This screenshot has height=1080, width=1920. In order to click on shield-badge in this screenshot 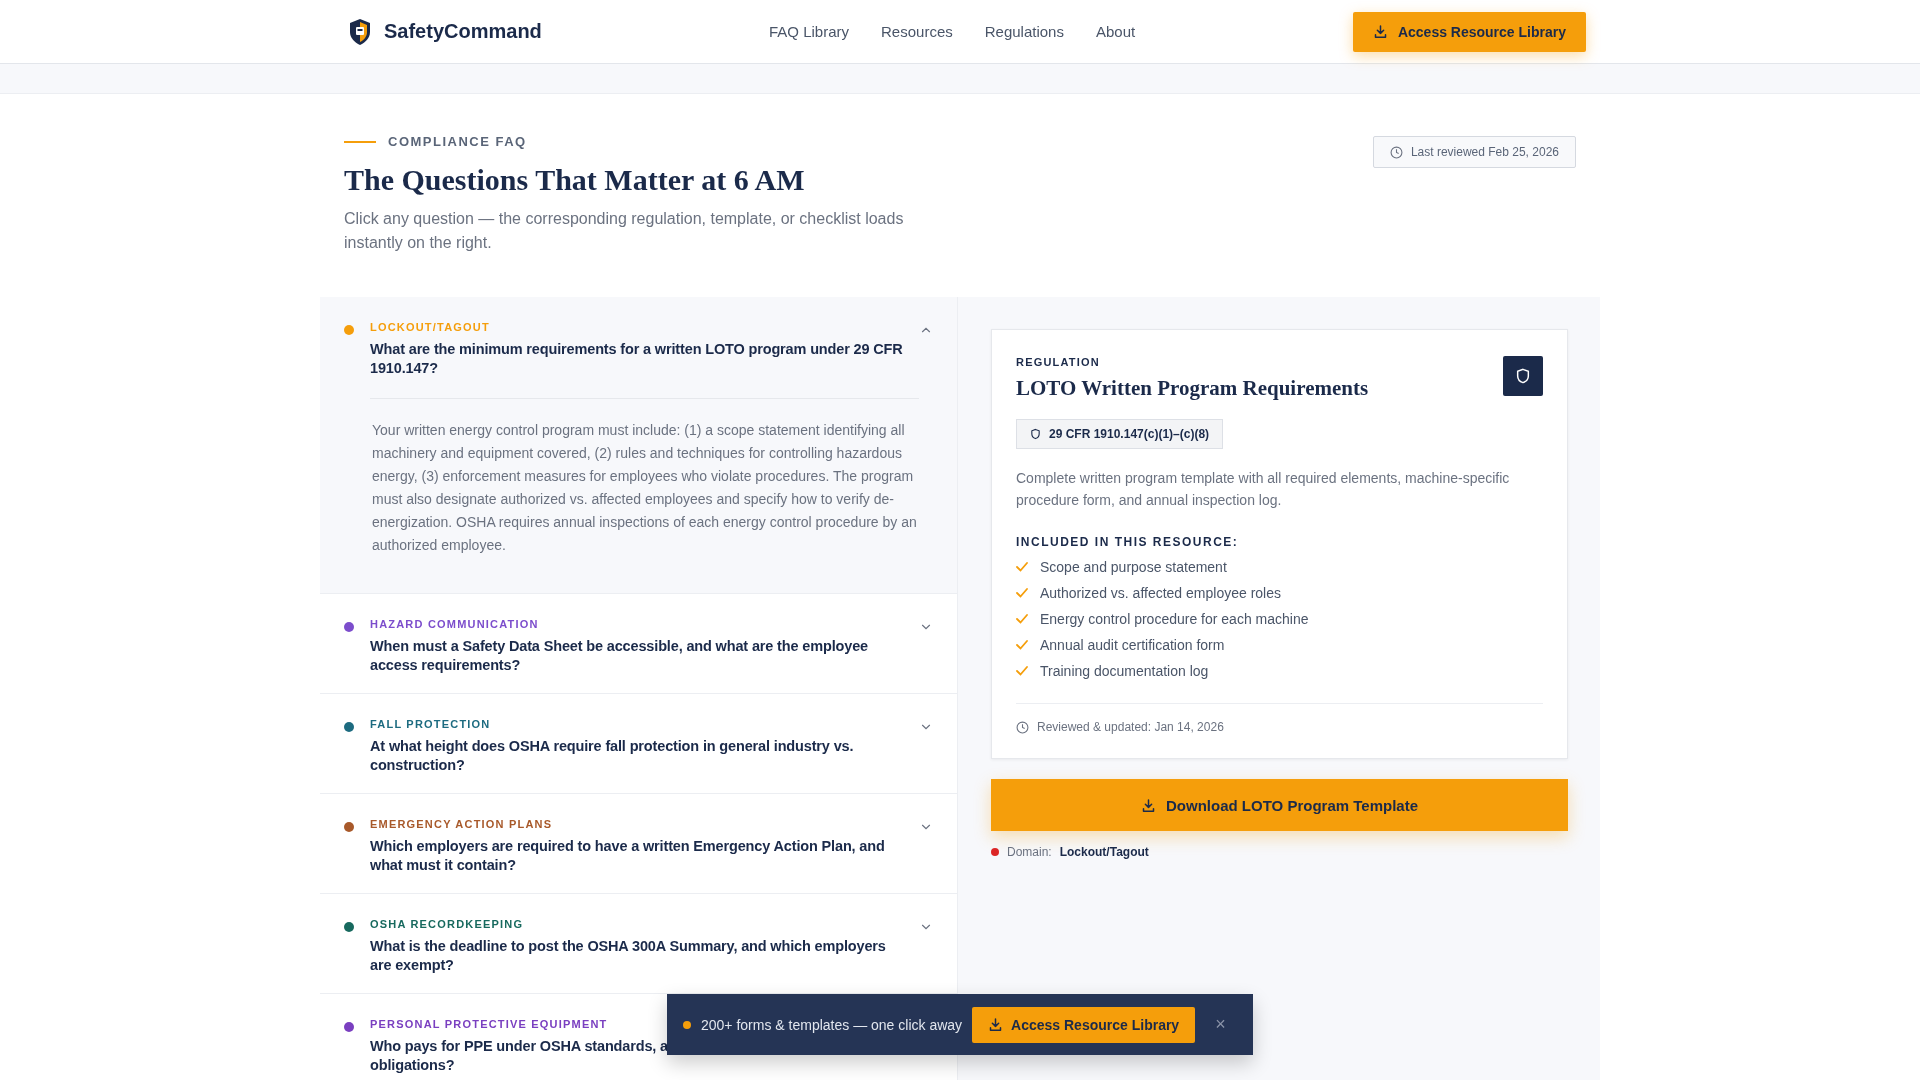, I will do `click(1523, 376)`.